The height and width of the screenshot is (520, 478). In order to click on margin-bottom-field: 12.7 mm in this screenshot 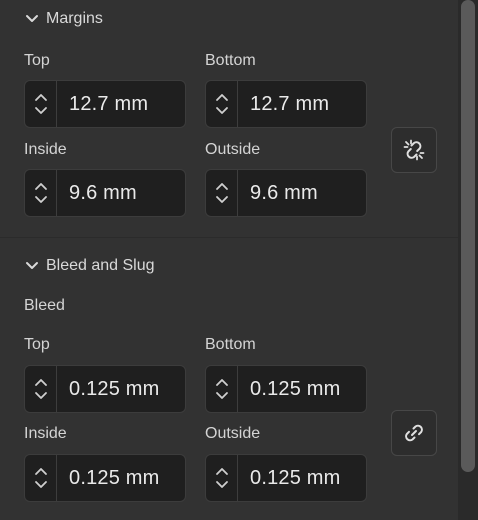, I will do `click(286, 104)`.